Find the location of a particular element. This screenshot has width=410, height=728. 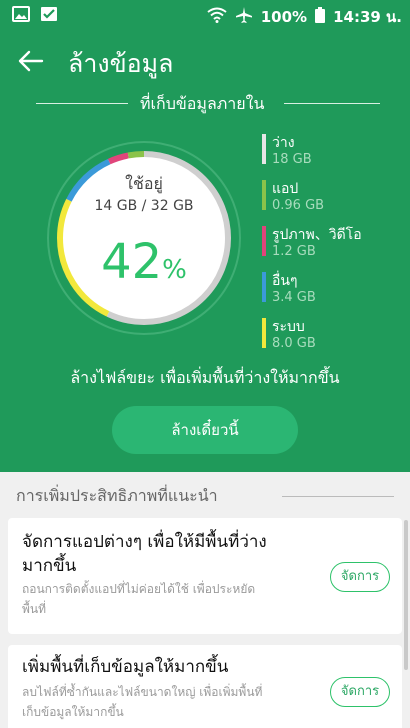

recommendations-divider is located at coordinates (338, 496).